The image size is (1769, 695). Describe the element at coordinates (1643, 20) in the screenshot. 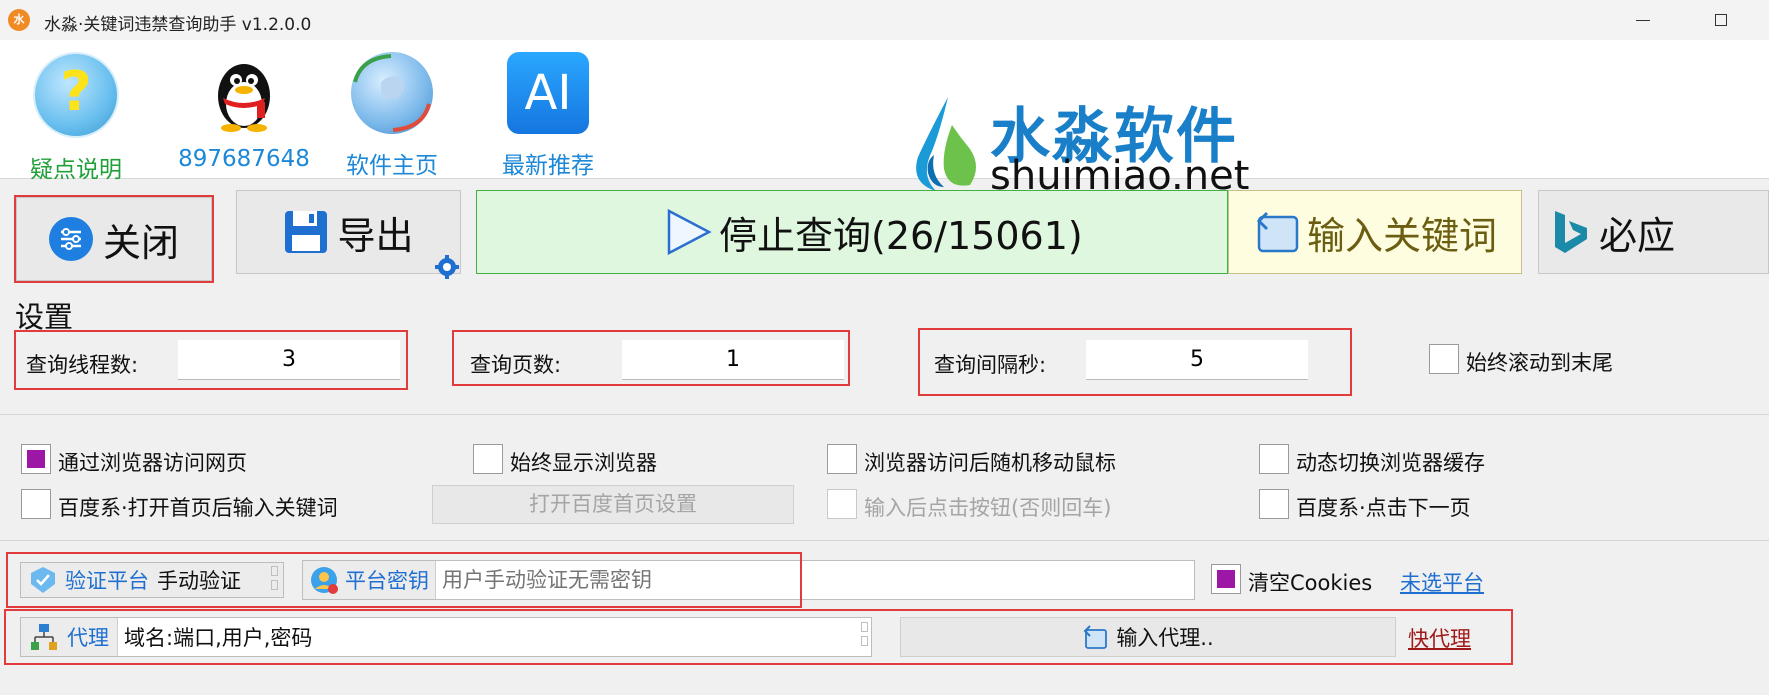

I see `minimize-button` at that location.